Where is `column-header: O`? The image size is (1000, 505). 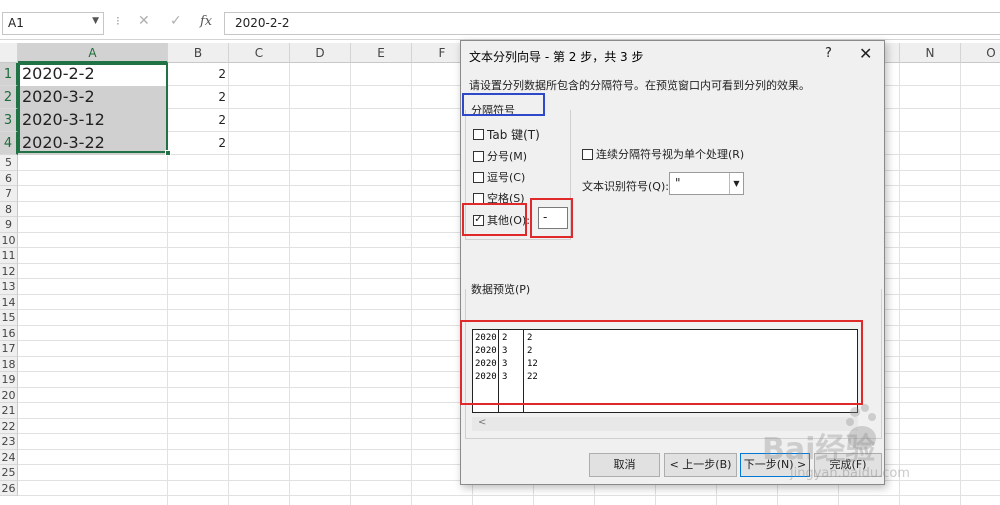 column-header: O is located at coordinates (980, 53).